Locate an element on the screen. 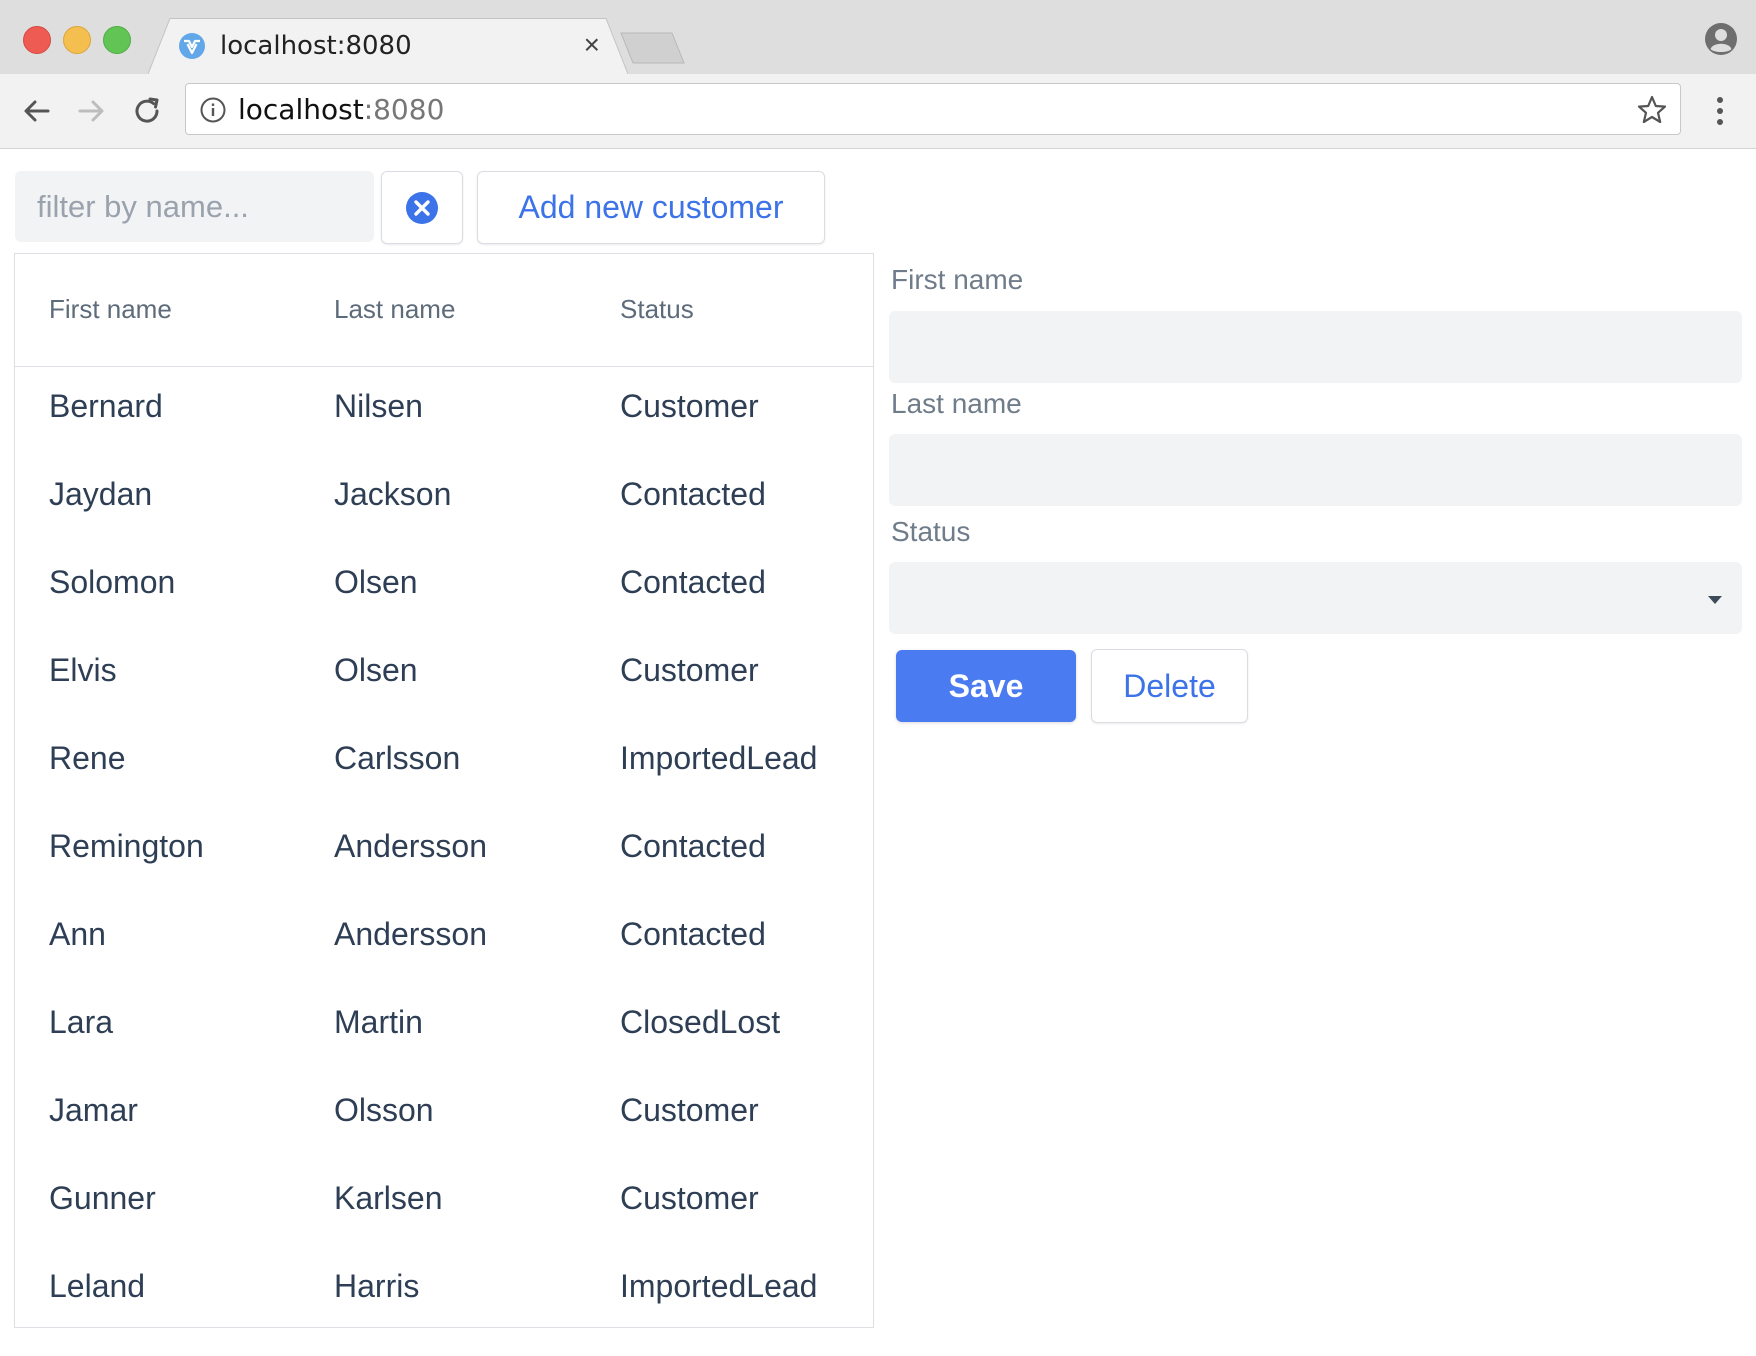  table-row: Lara Martin ClosedLost is located at coordinates (444, 1026).